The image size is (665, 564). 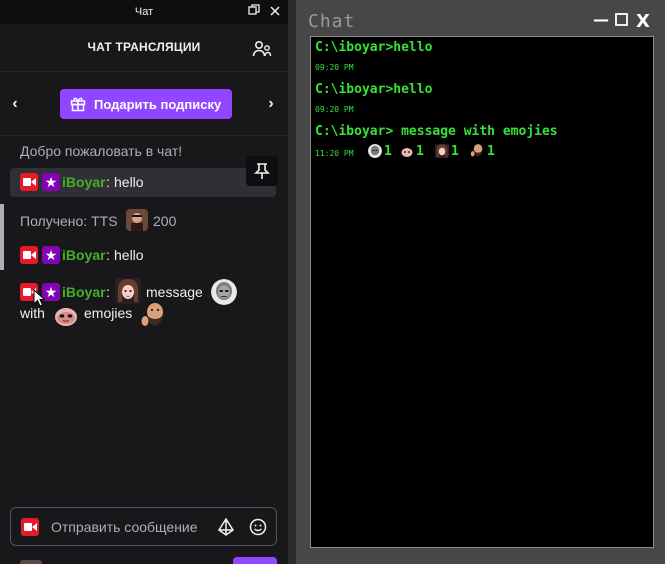 I want to click on mouse-cursor-icon, so click(x=39, y=300).